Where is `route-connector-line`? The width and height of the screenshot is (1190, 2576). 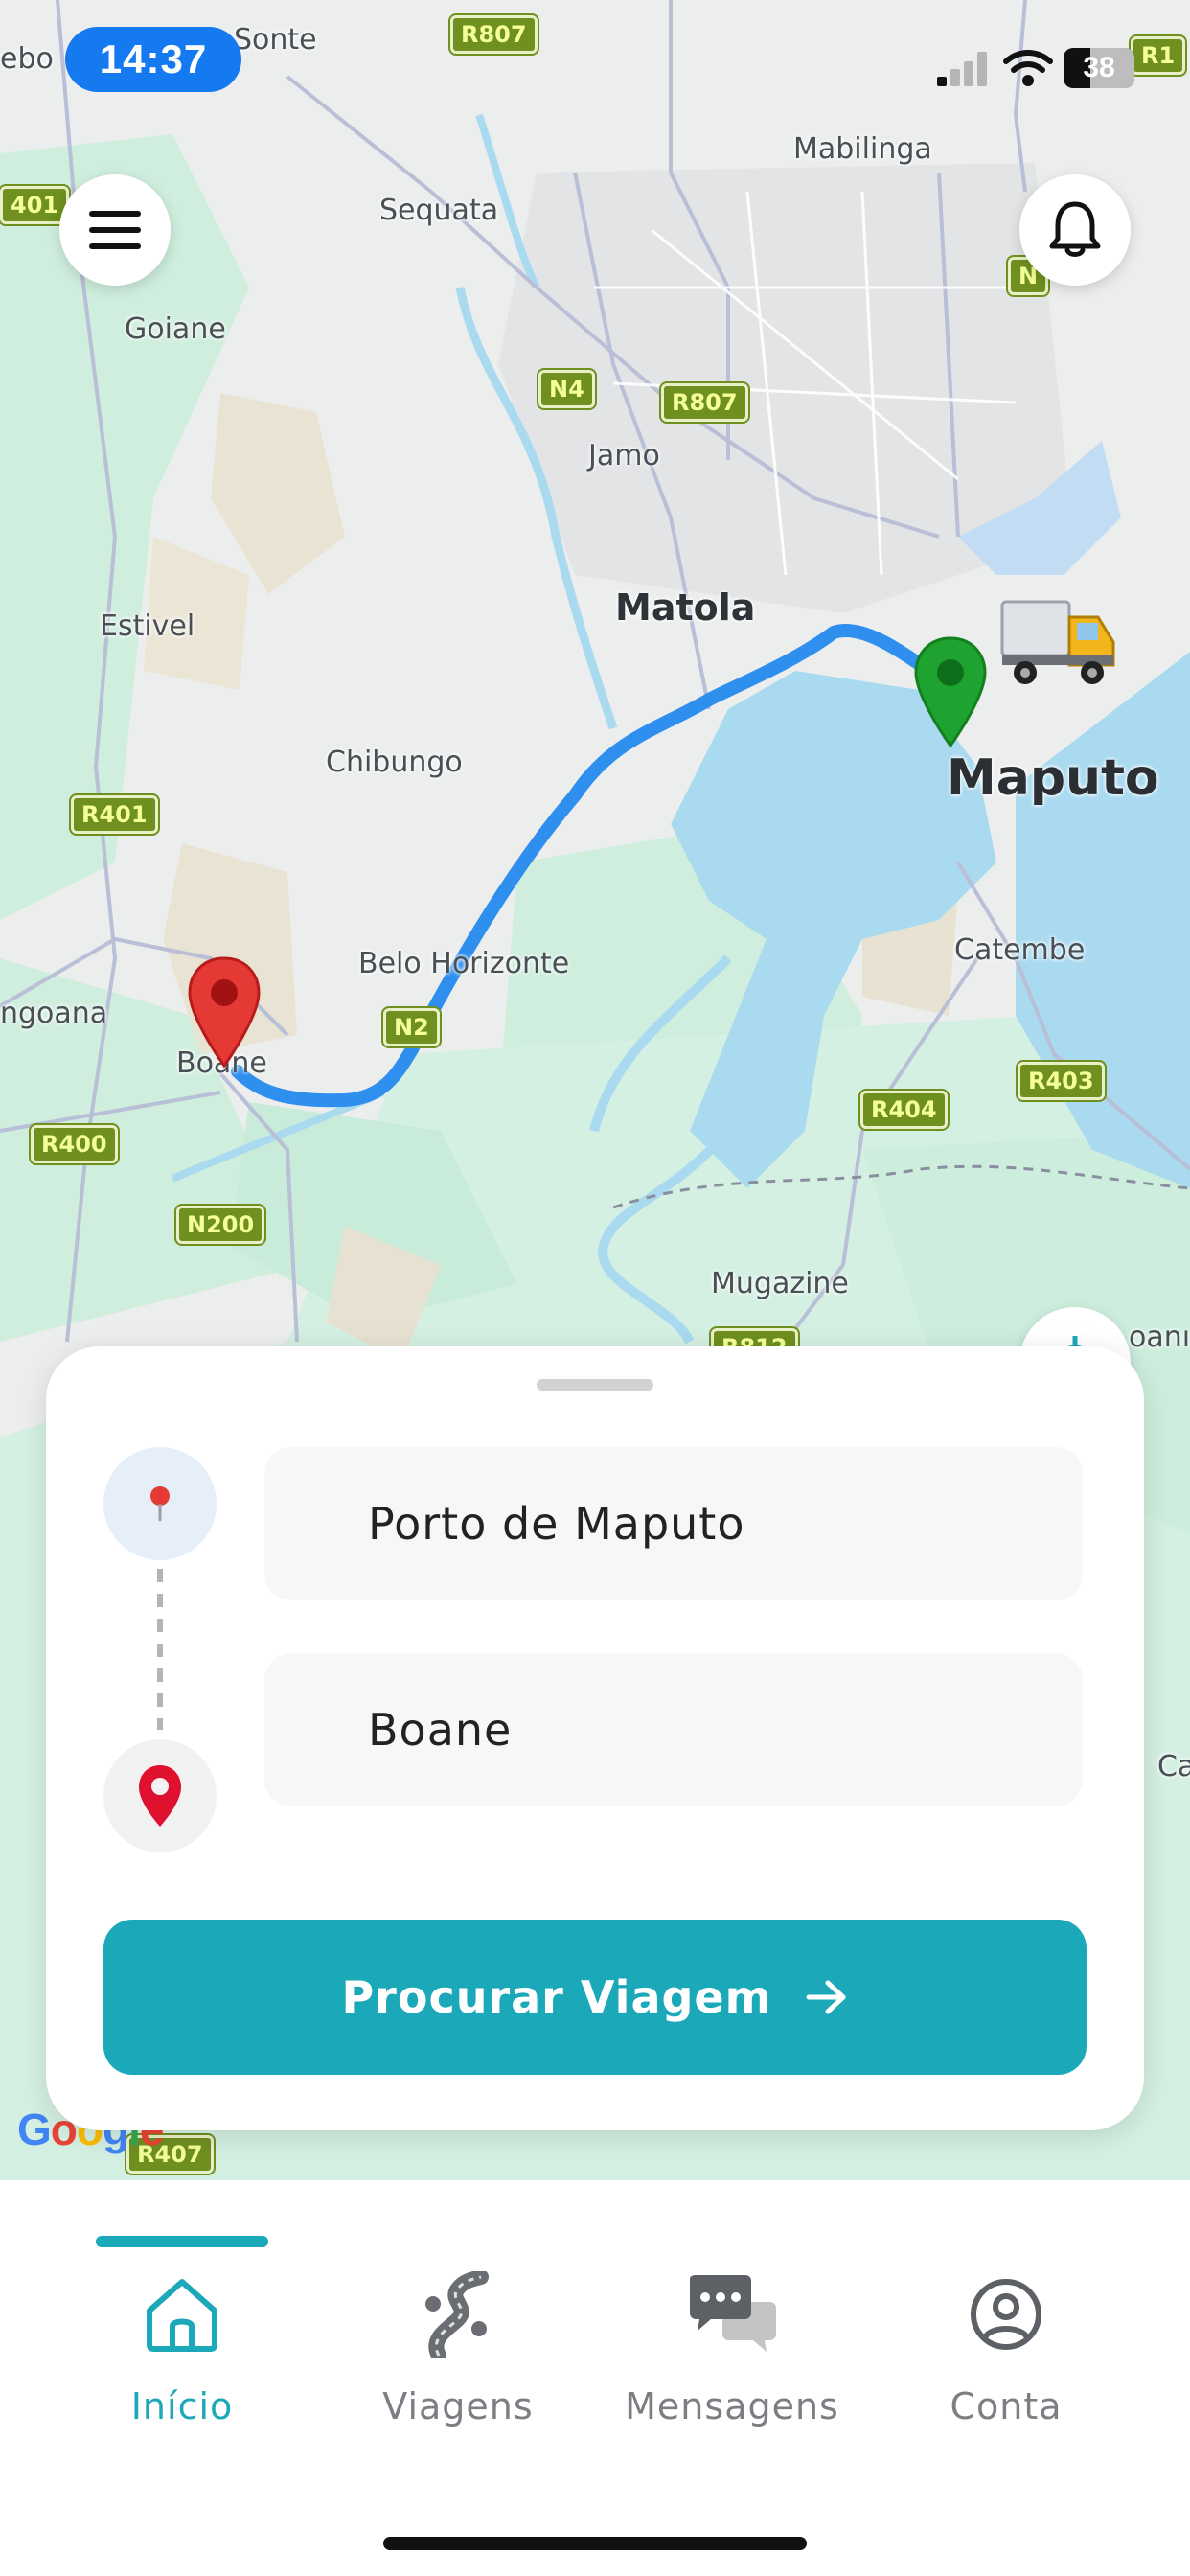 route-connector-line is located at coordinates (160, 1649).